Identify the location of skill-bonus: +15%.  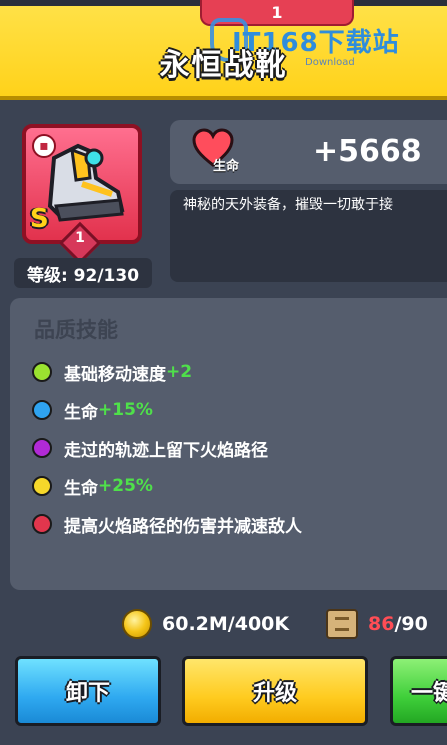
(125, 410).